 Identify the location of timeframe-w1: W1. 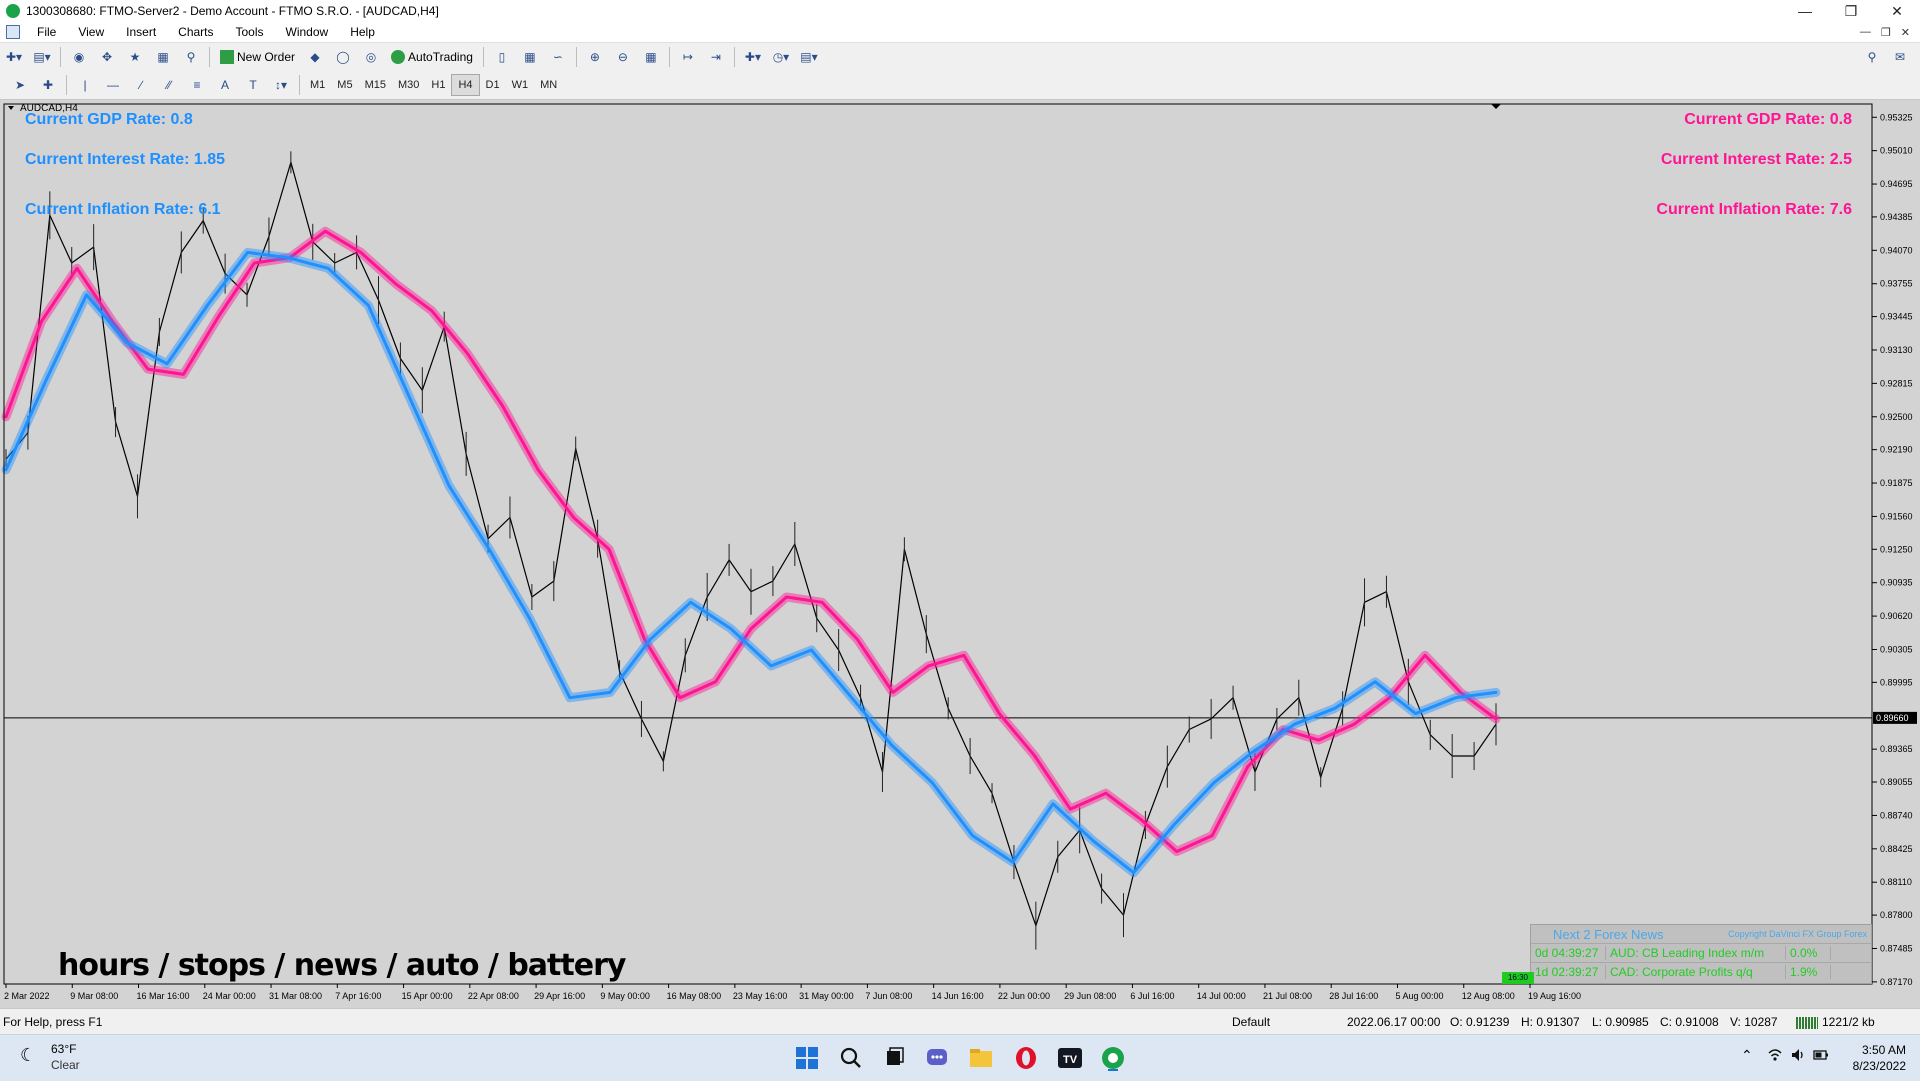
(520, 85).